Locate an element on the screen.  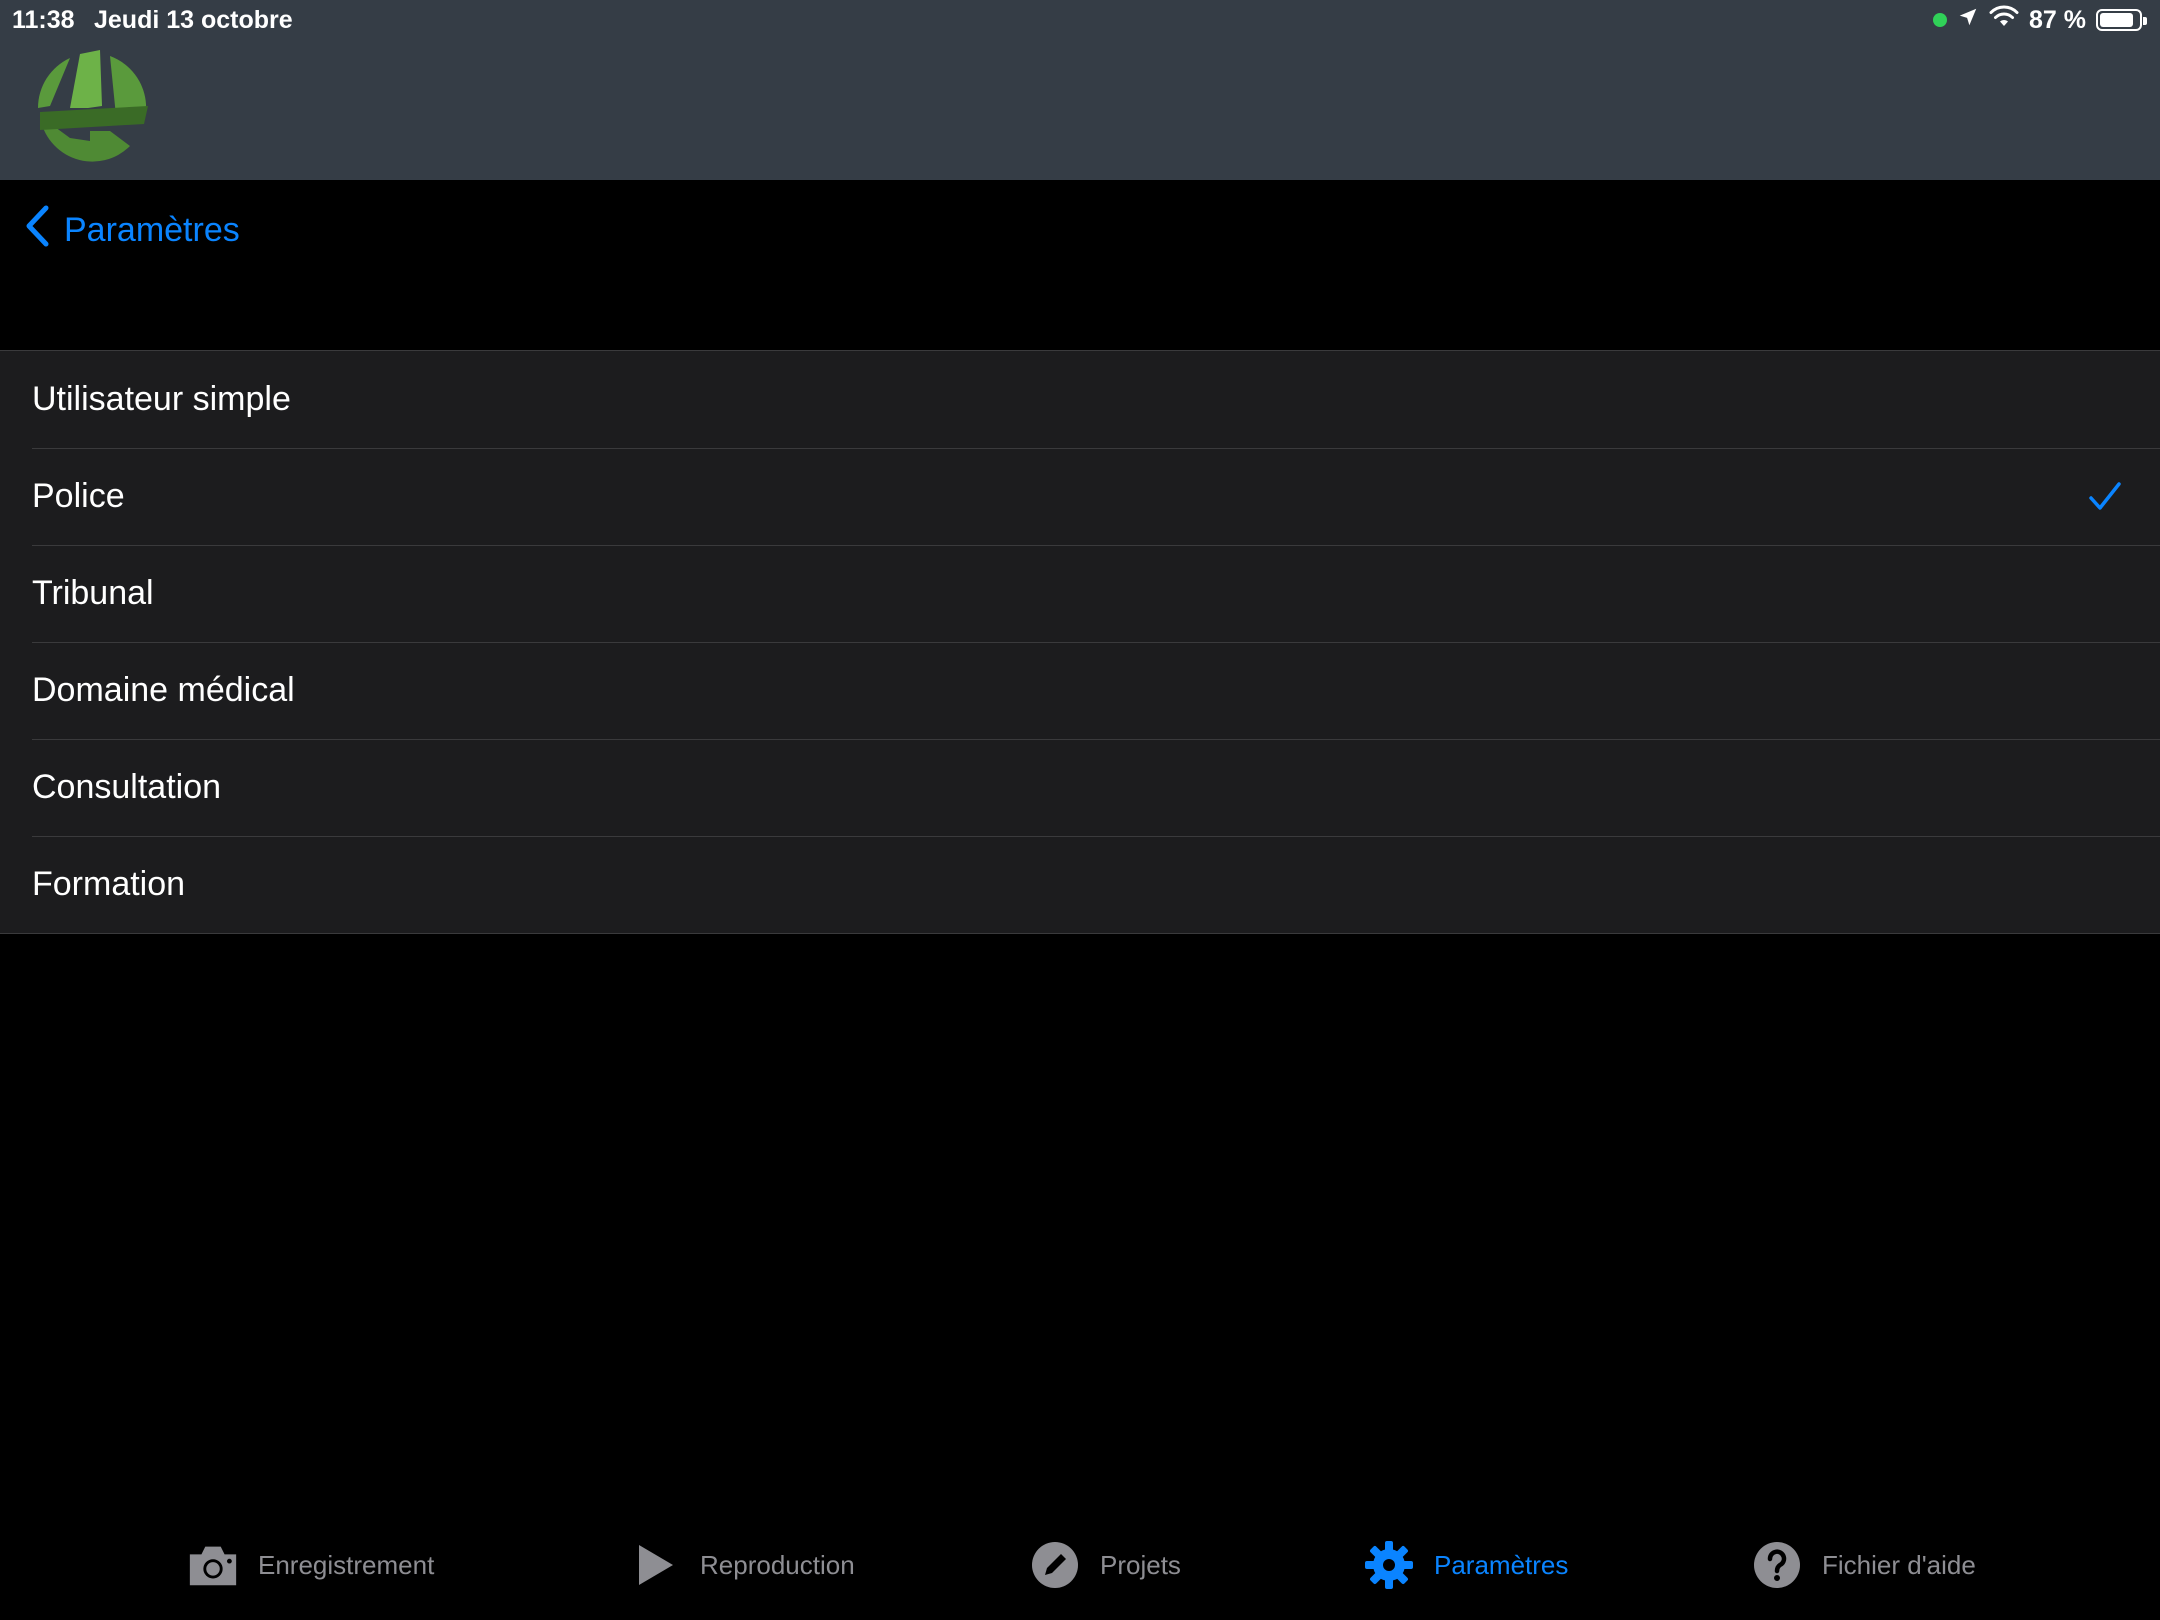
list-item-label: Tribunal is located at coordinates (93, 593).